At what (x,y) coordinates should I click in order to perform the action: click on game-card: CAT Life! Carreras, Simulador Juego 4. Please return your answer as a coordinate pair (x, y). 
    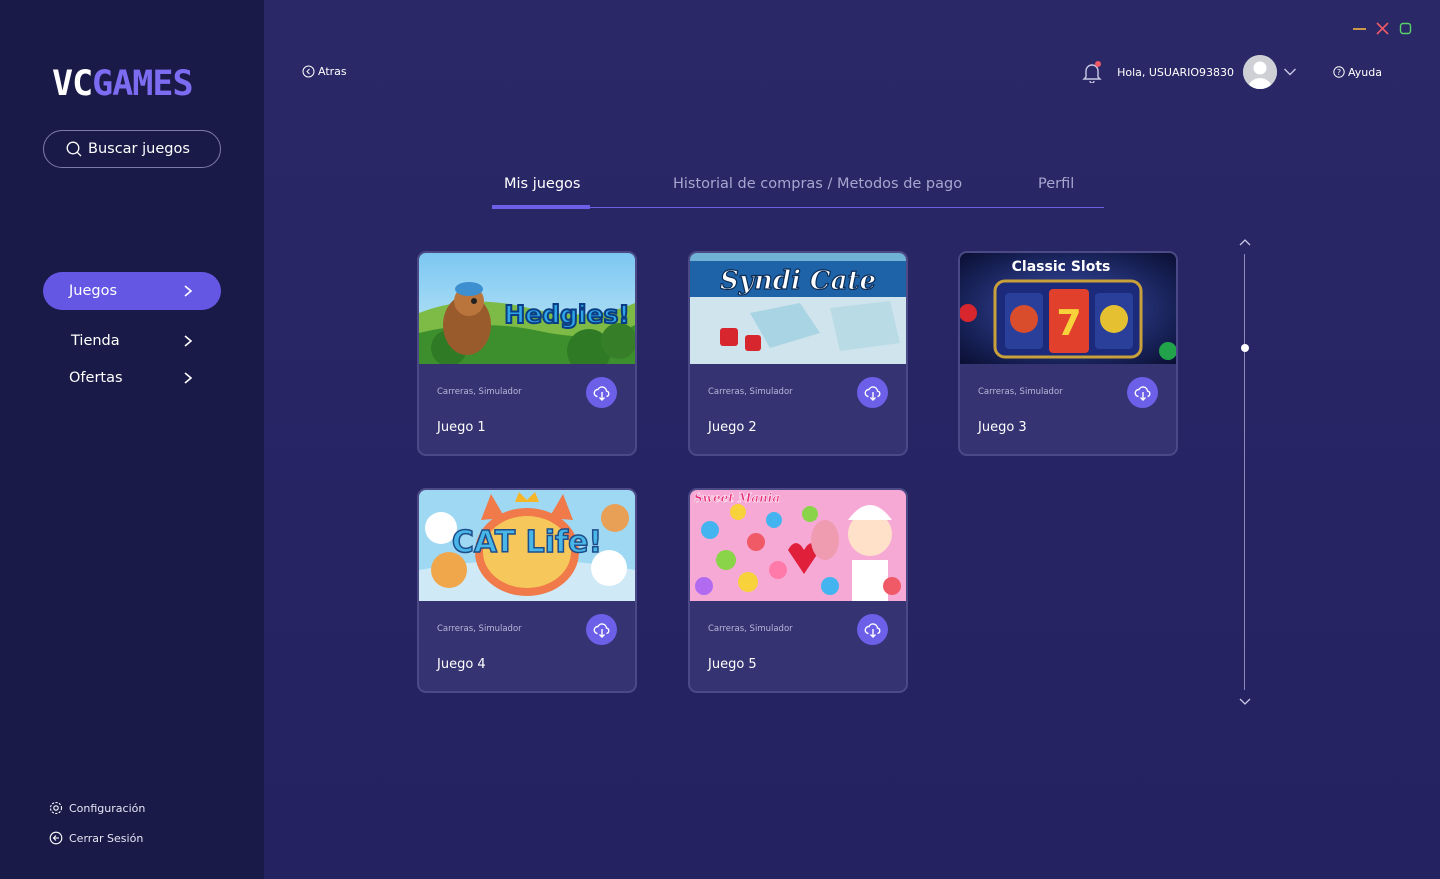
    Looking at the image, I should click on (527, 590).